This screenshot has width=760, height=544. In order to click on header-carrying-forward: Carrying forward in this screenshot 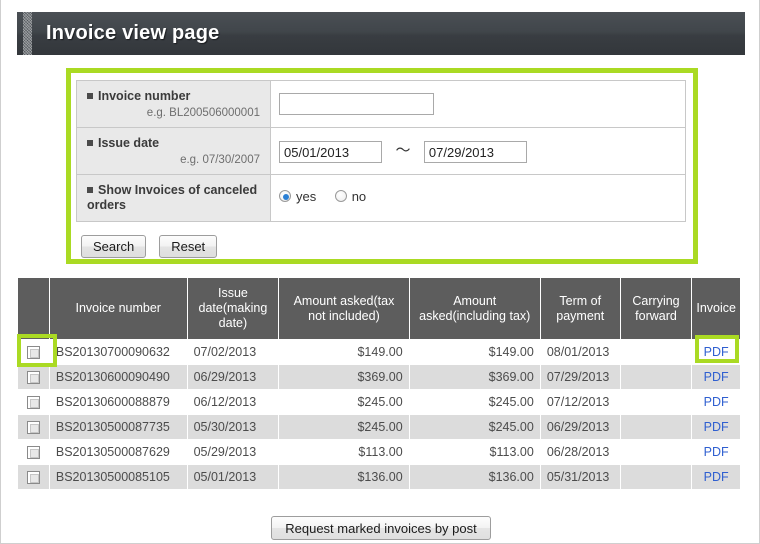, I will do `click(656, 308)`.